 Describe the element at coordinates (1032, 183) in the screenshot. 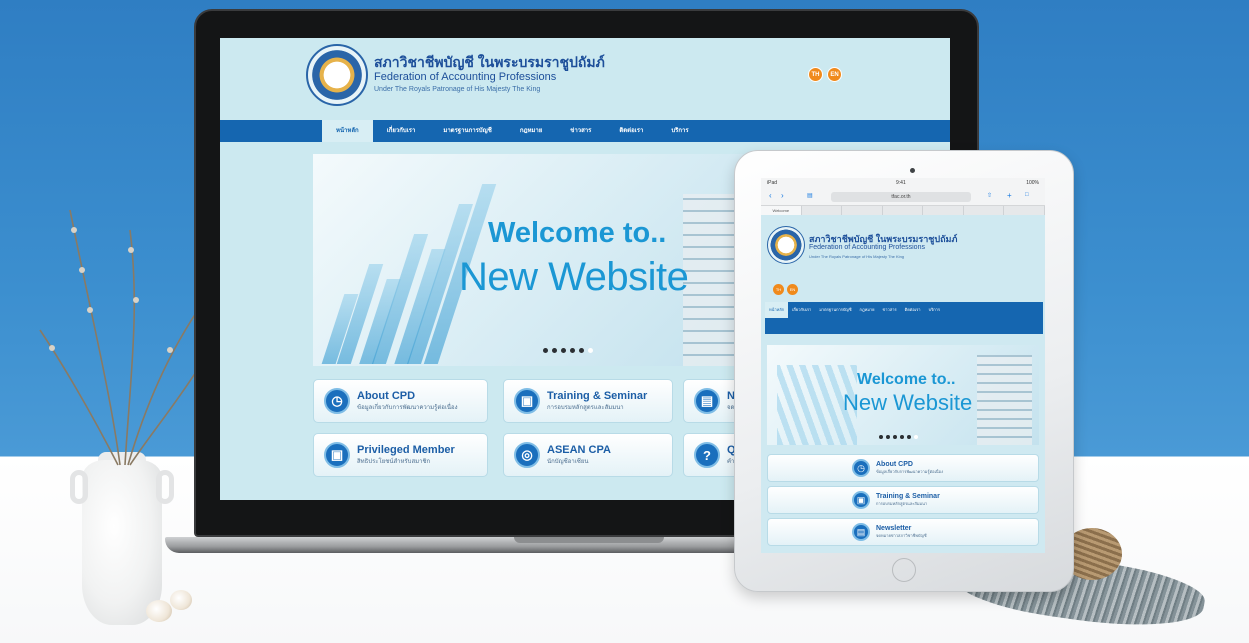

I see `status-battery: 100%` at that location.